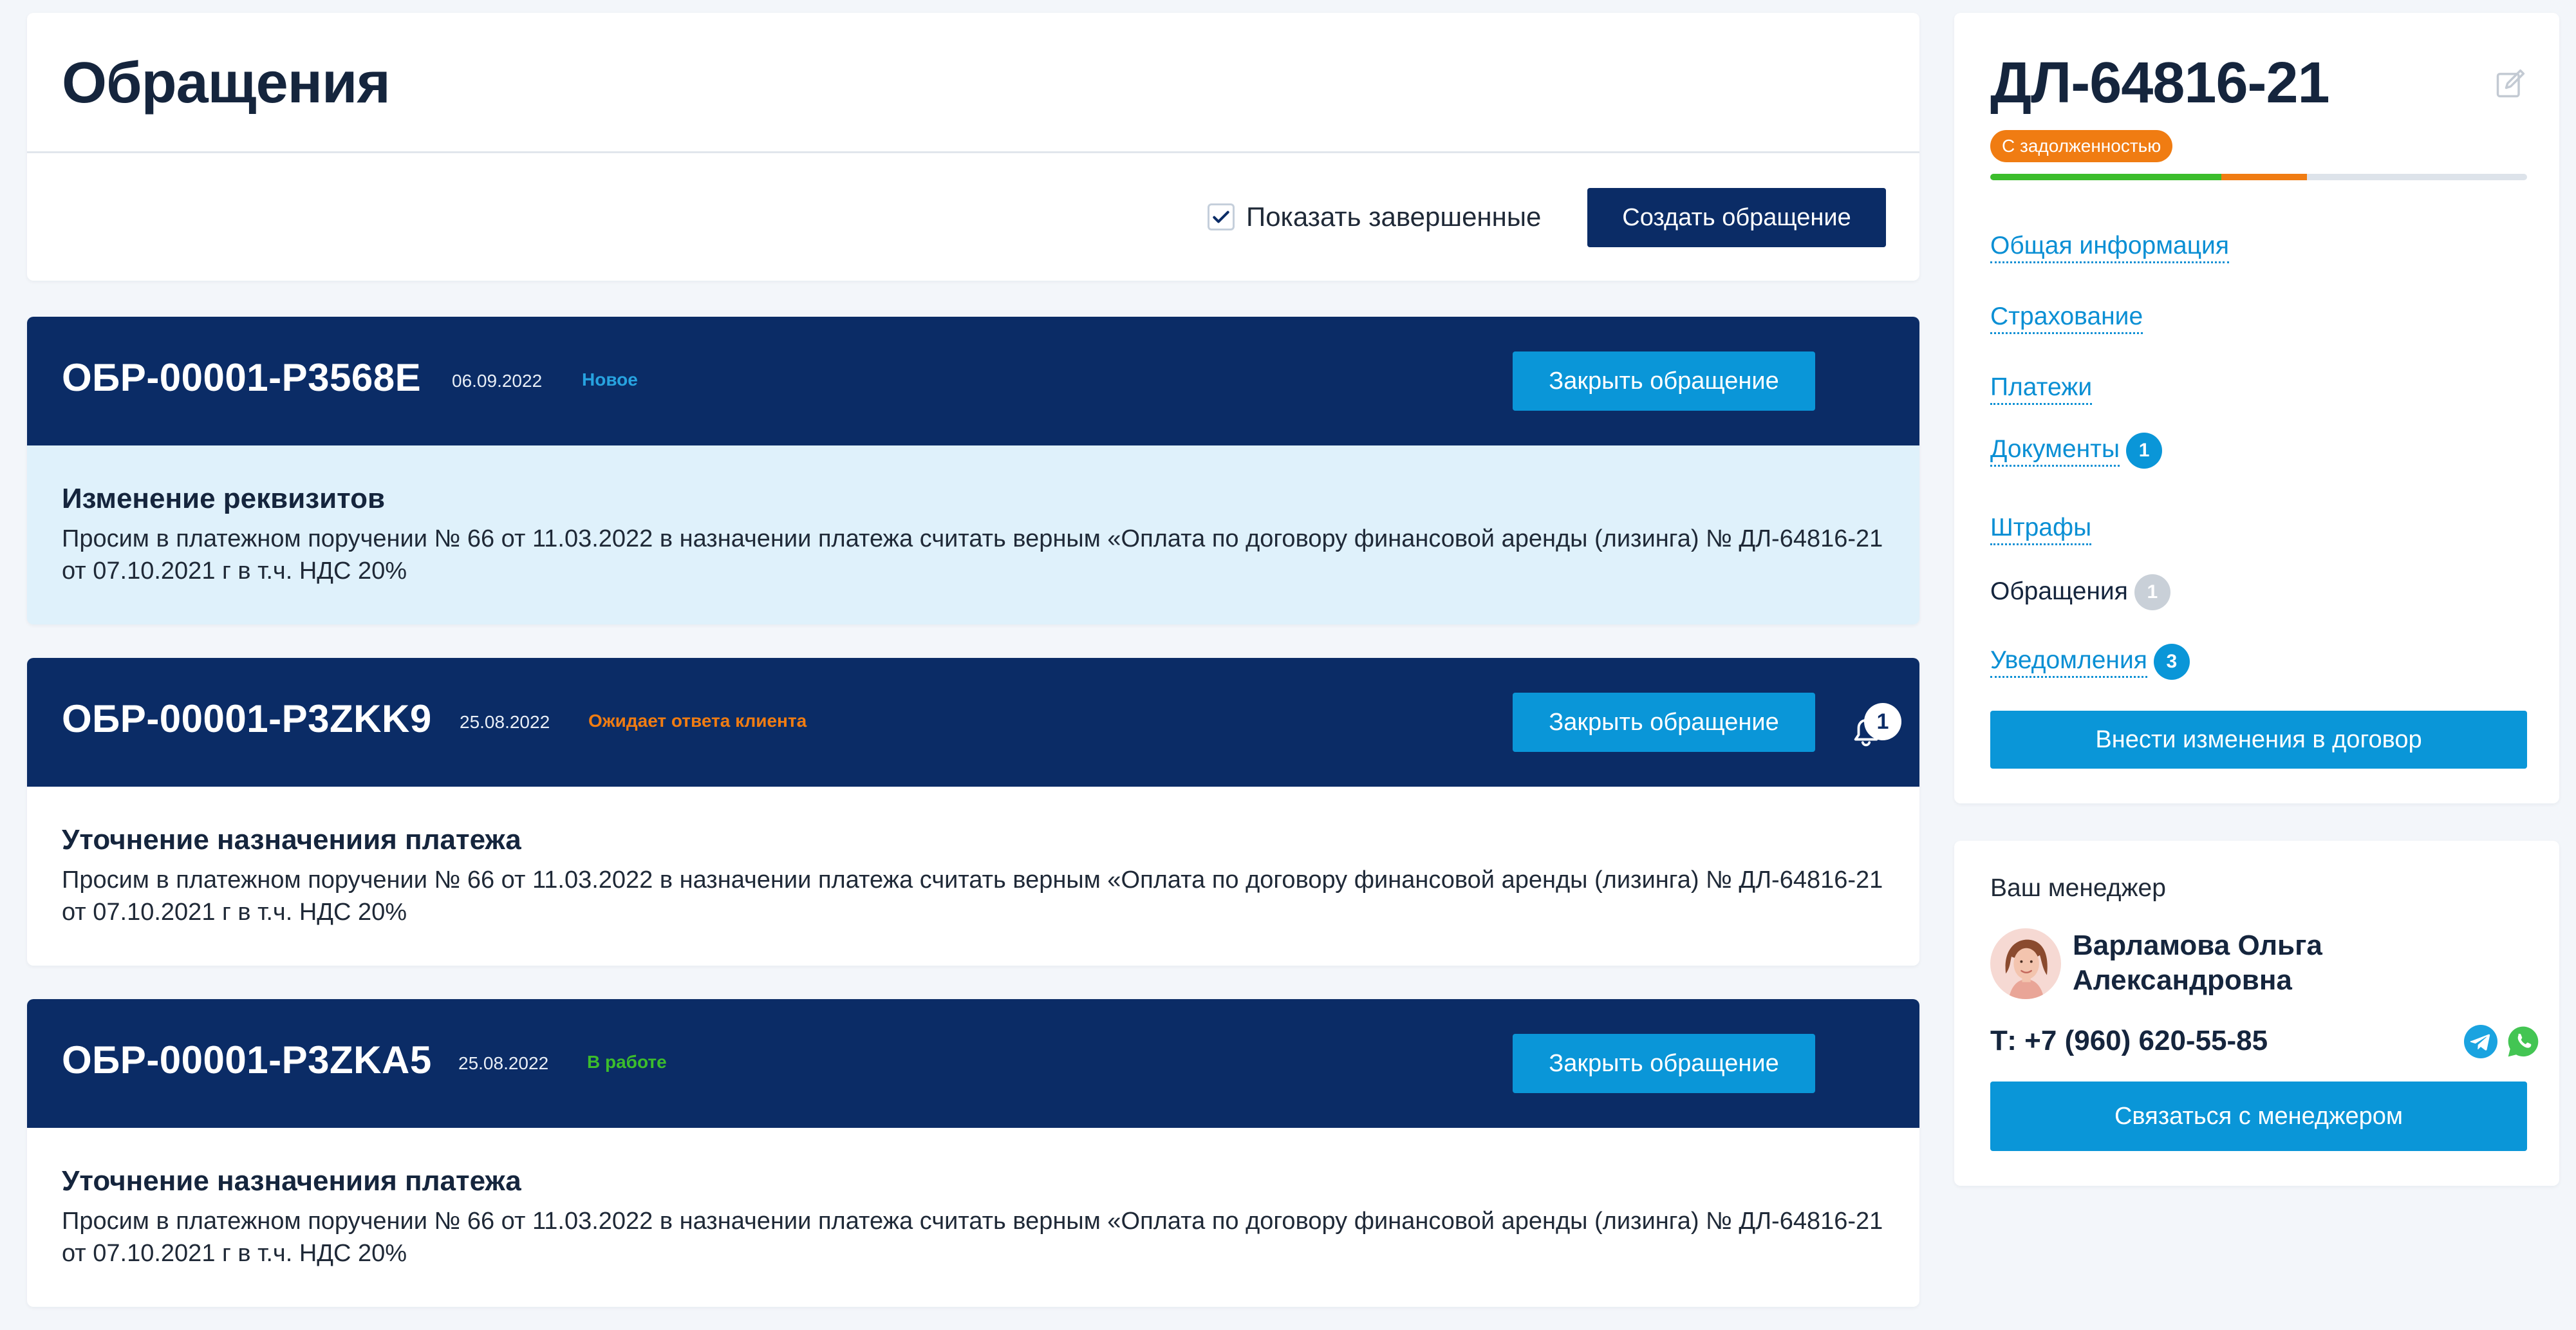 This screenshot has height=1330, width=2576. What do you see at coordinates (2510, 84) in the screenshot?
I see `edit-icon` at bounding box center [2510, 84].